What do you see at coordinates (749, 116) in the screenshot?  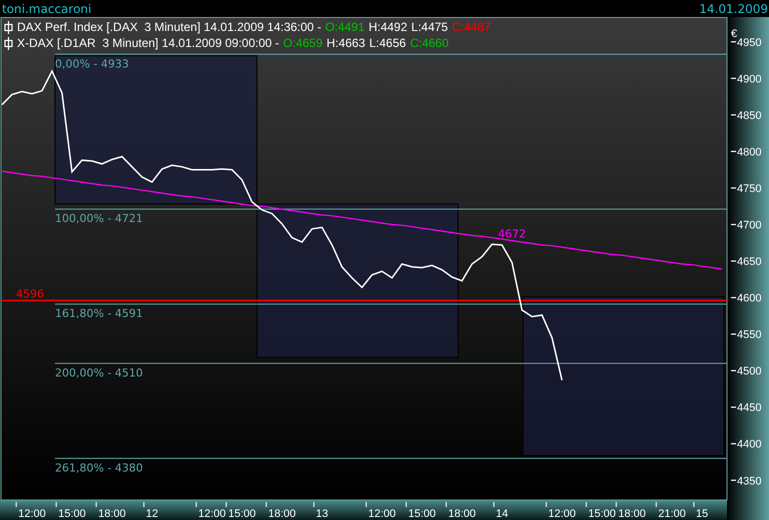 I see `y-axis-label: 4850` at bounding box center [749, 116].